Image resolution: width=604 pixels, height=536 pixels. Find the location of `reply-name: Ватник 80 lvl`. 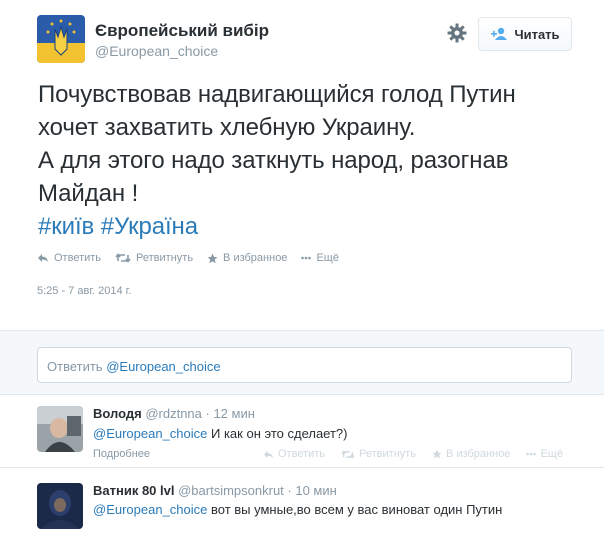

reply-name: Ватник 80 lvl is located at coordinates (134, 490).